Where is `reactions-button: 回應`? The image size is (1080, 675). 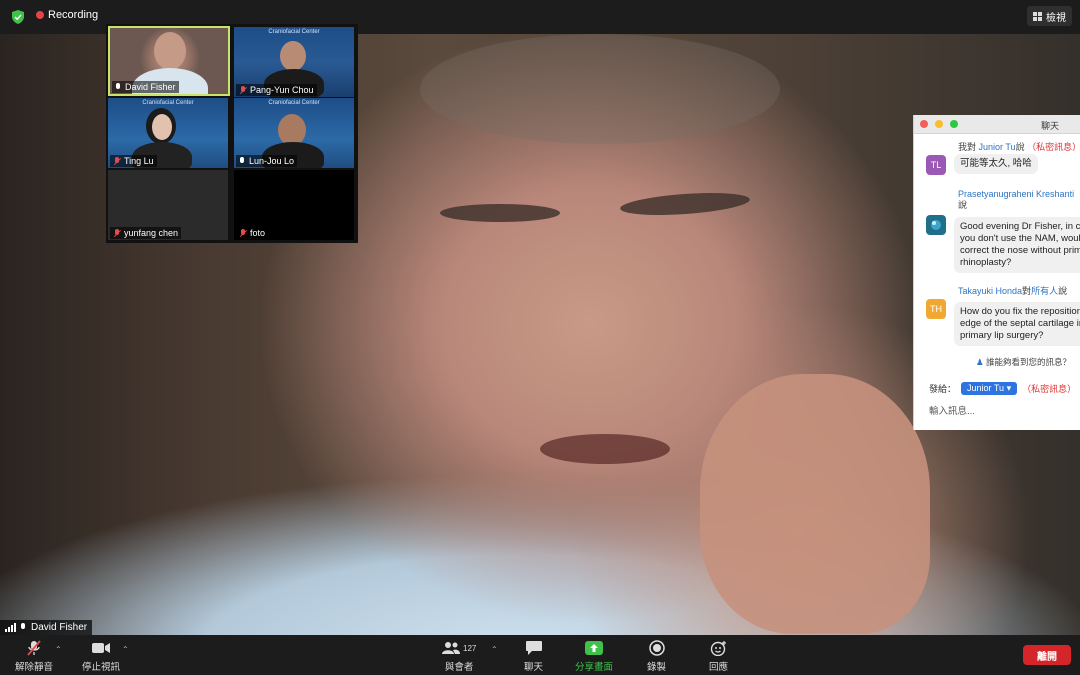
reactions-button: 回應 is located at coordinates (718, 656).